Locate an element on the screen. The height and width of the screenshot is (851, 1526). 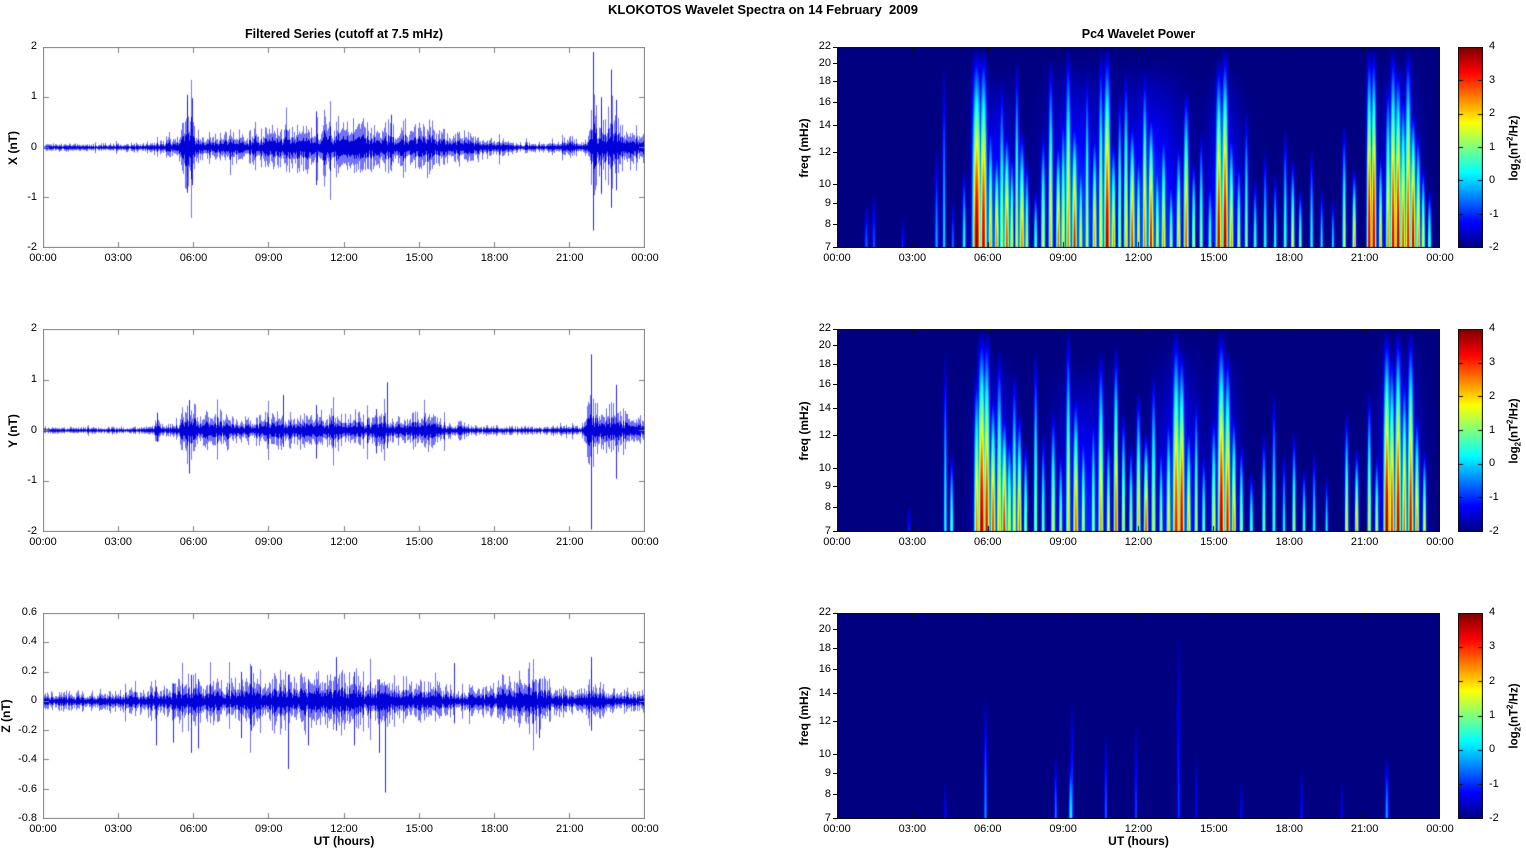
left-x-axis-title: UT (hours) is located at coordinates (344, 841).